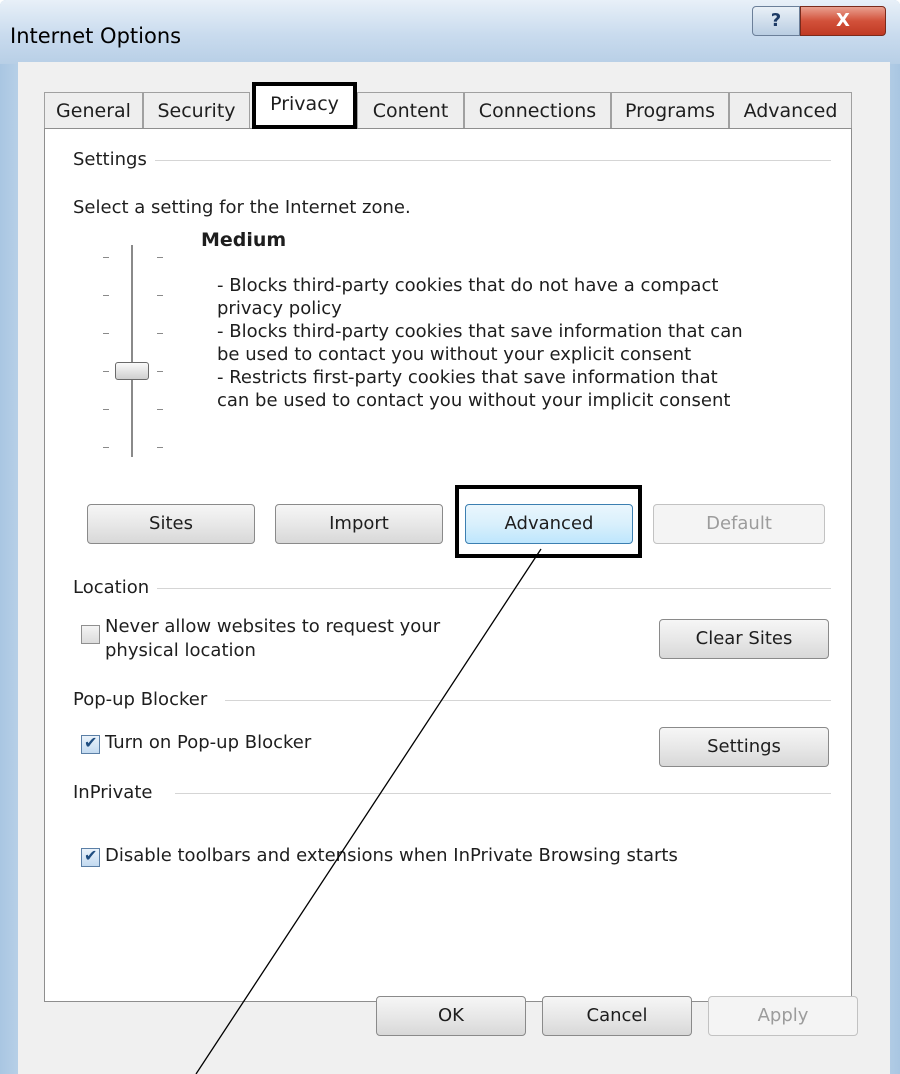  What do you see at coordinates (304, 105) in the screenshot?
I see `tab-privacy: Privacy` at bounding box center [304, 105].